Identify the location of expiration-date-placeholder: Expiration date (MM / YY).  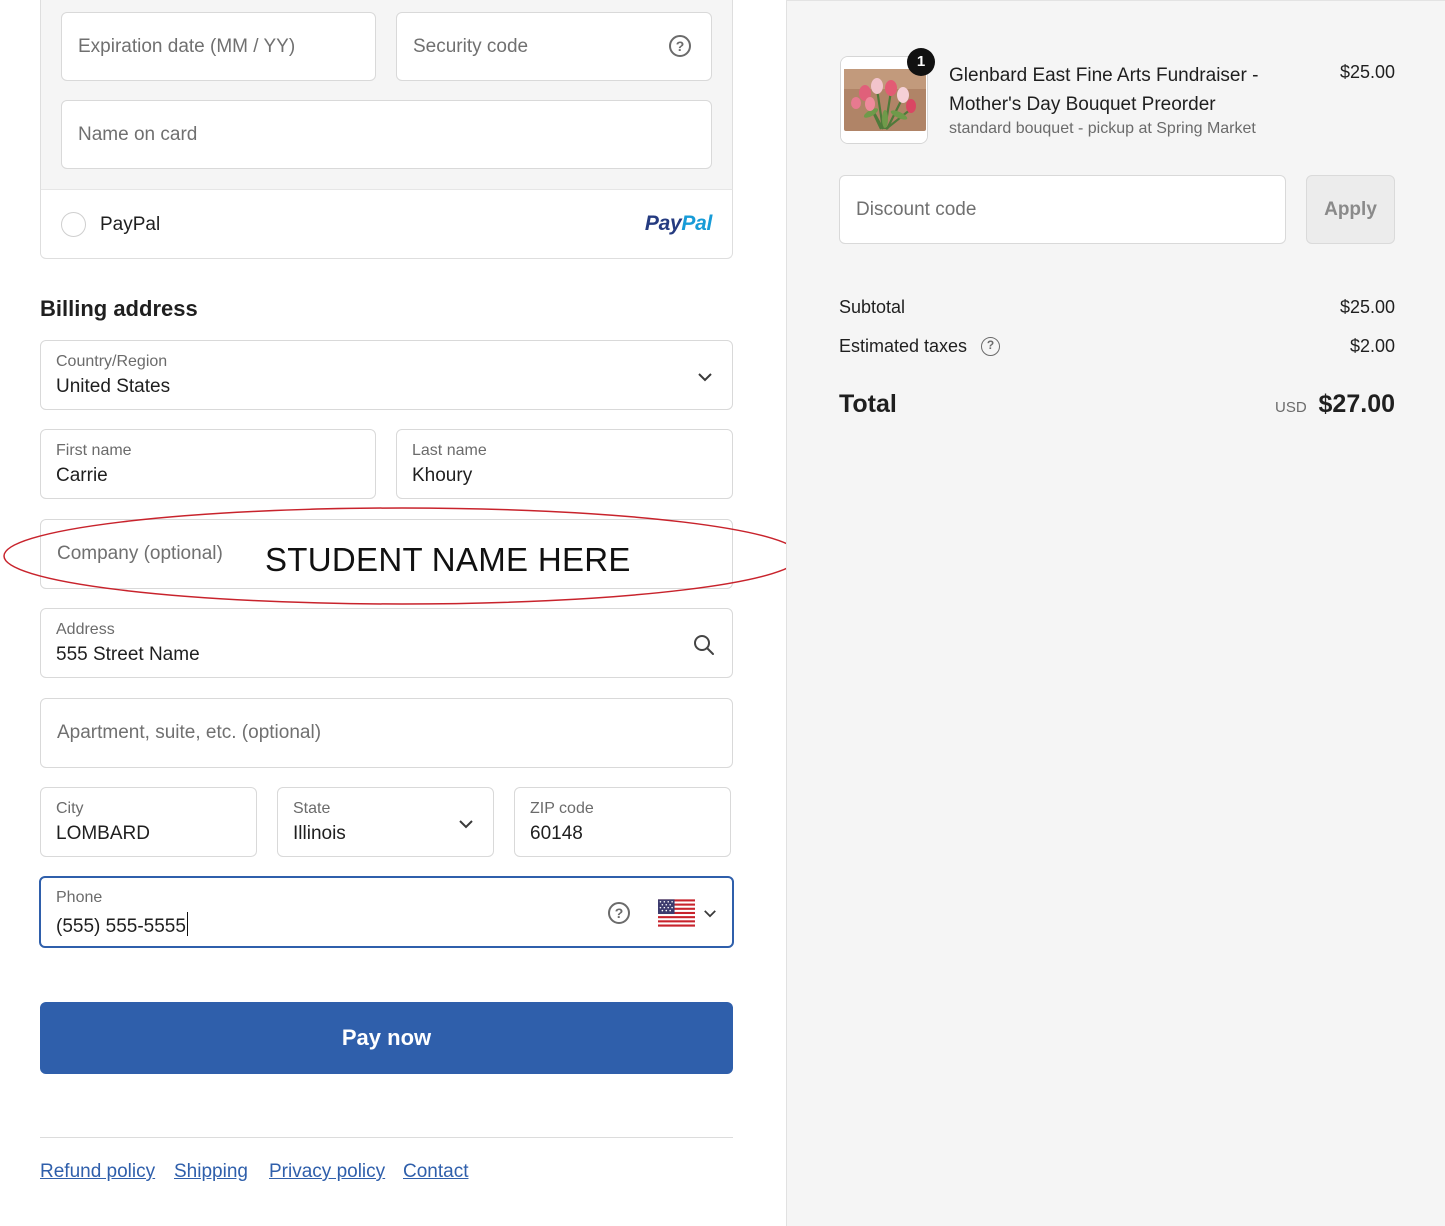
(187, 46).